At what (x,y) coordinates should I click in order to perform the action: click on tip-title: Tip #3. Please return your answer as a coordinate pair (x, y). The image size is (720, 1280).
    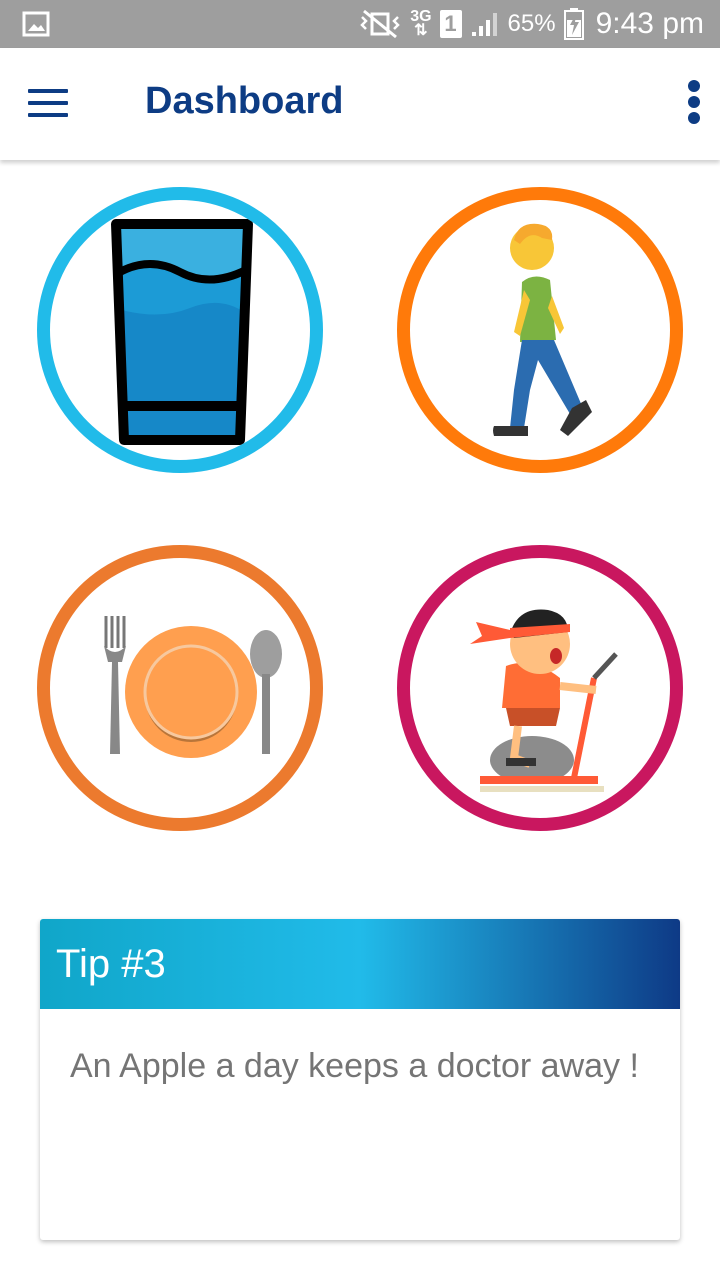
    Looking at the image, I should click on (111, 963).